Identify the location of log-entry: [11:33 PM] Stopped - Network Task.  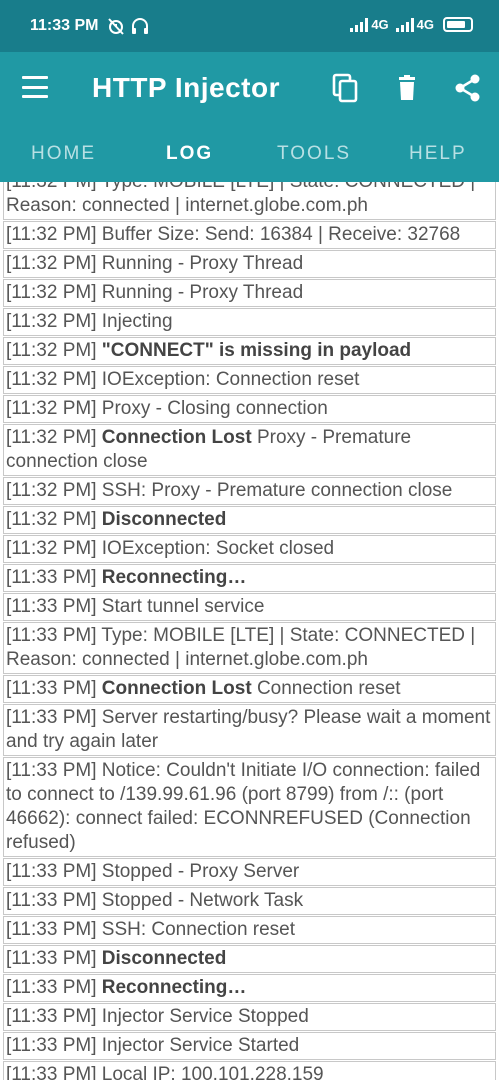
(249, 901).